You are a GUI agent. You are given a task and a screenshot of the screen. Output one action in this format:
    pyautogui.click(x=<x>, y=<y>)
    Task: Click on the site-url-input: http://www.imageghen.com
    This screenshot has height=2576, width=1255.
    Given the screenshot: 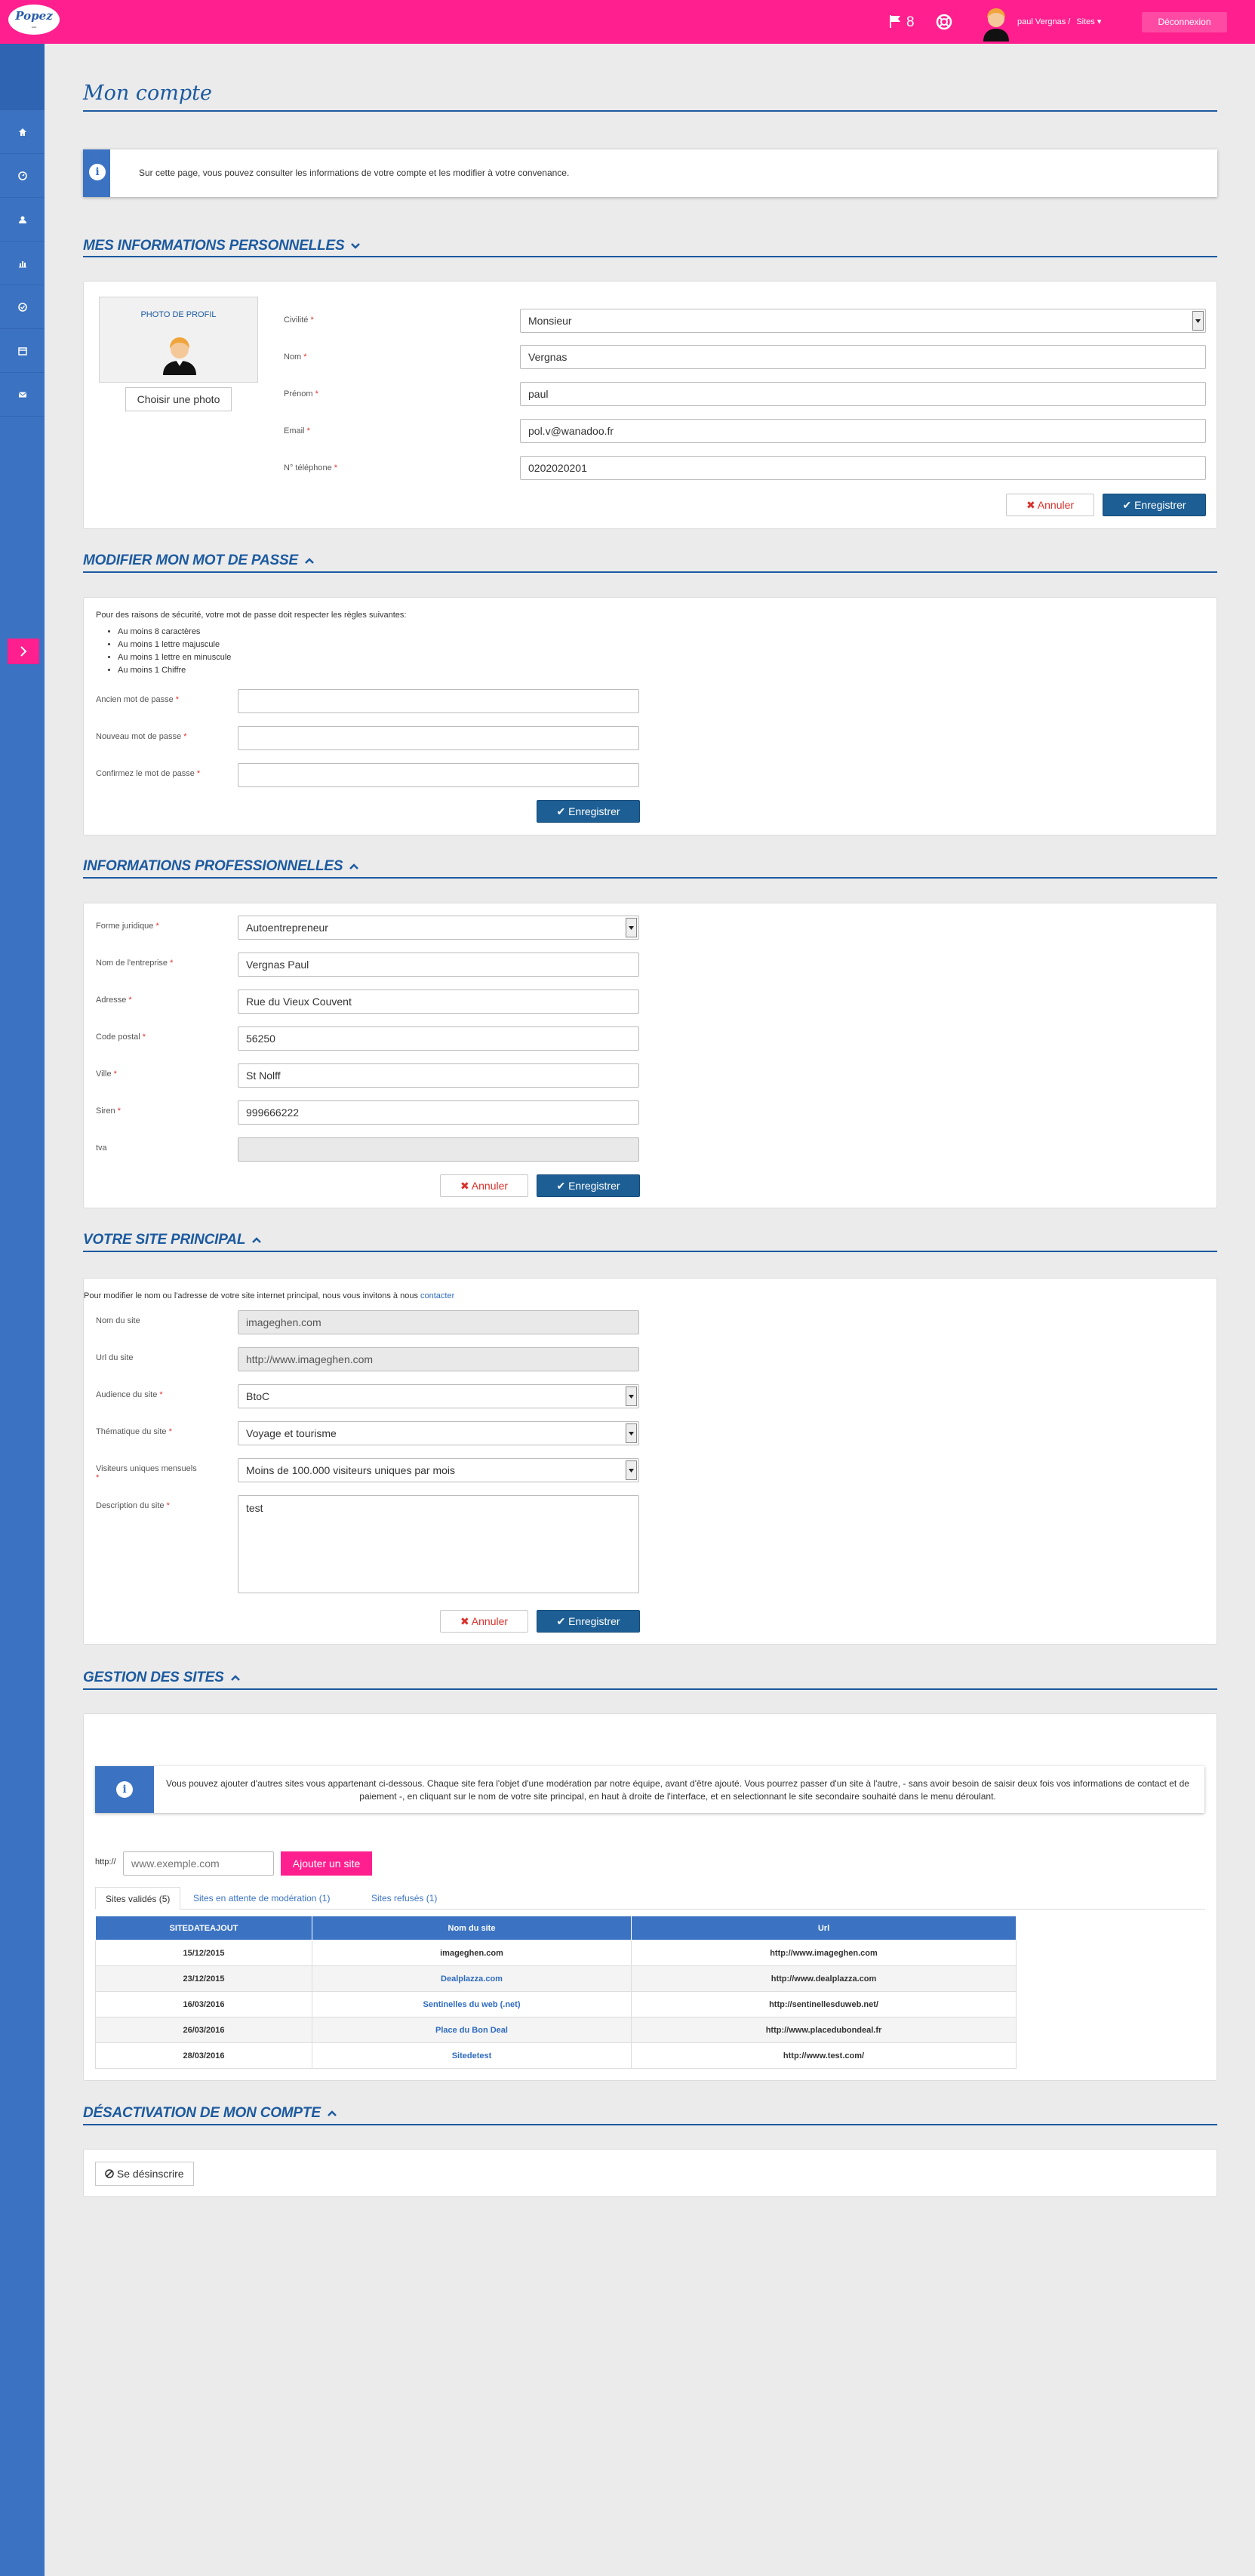 What is the action you would take?
    pyautogui.click(x=439, y=1359)
    